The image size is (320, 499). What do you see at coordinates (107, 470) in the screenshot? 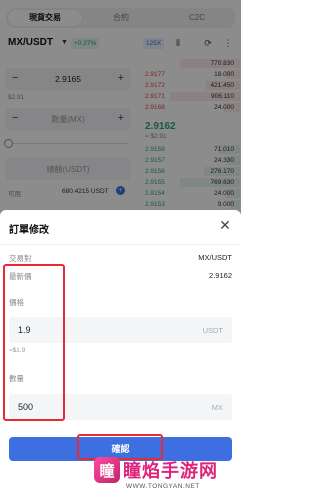
I see `watermark-logo-icon: 瞳` at bounding box center [107, 470].